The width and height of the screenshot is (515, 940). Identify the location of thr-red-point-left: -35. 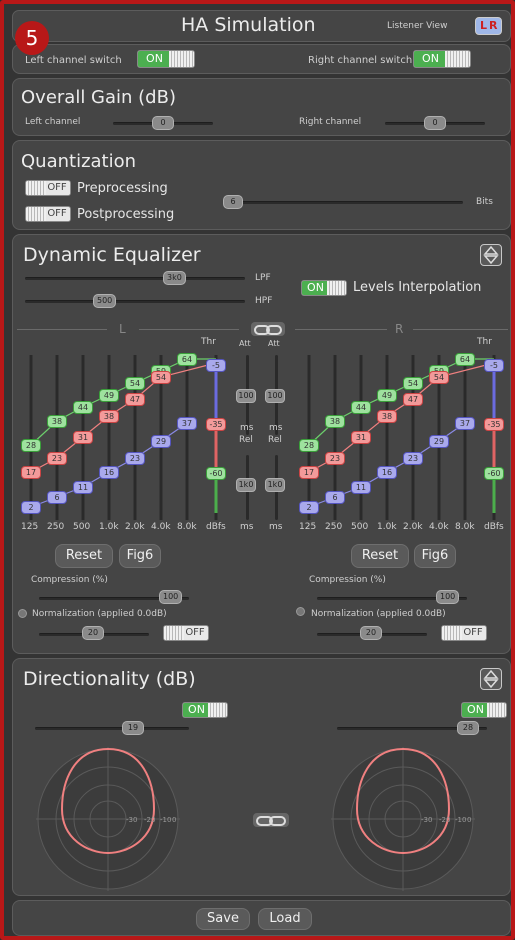
(216, 424).